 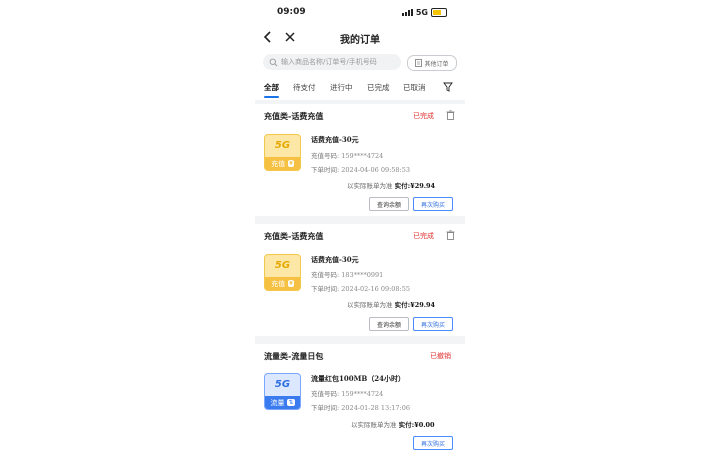 I want to click on order-time-line: 下单时间: 2024-02-16 09:08:55, so click(x=361, y=289).